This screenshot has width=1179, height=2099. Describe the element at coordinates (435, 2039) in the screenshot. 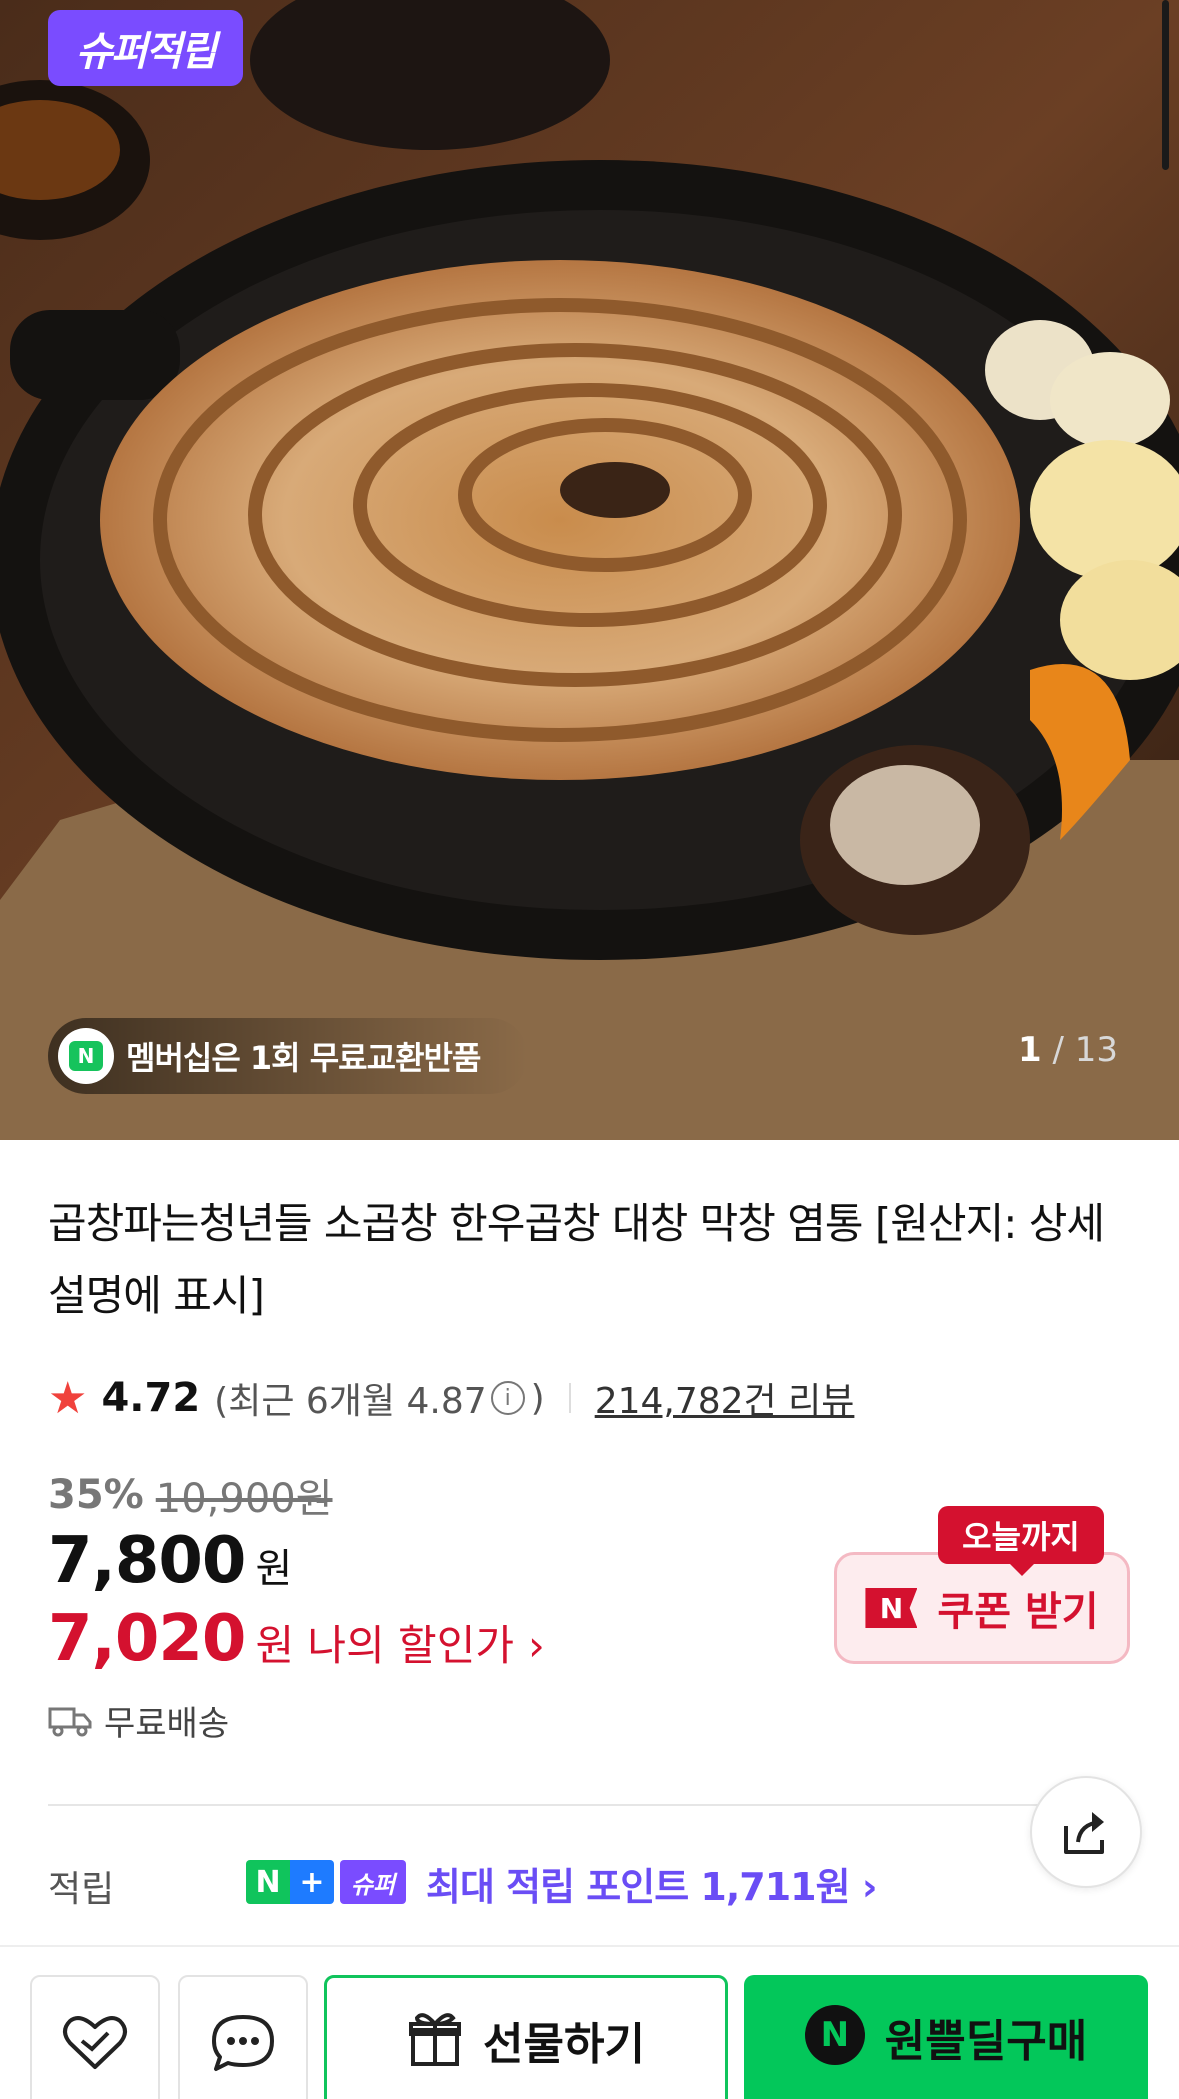

I see `gift-icon` at that location.